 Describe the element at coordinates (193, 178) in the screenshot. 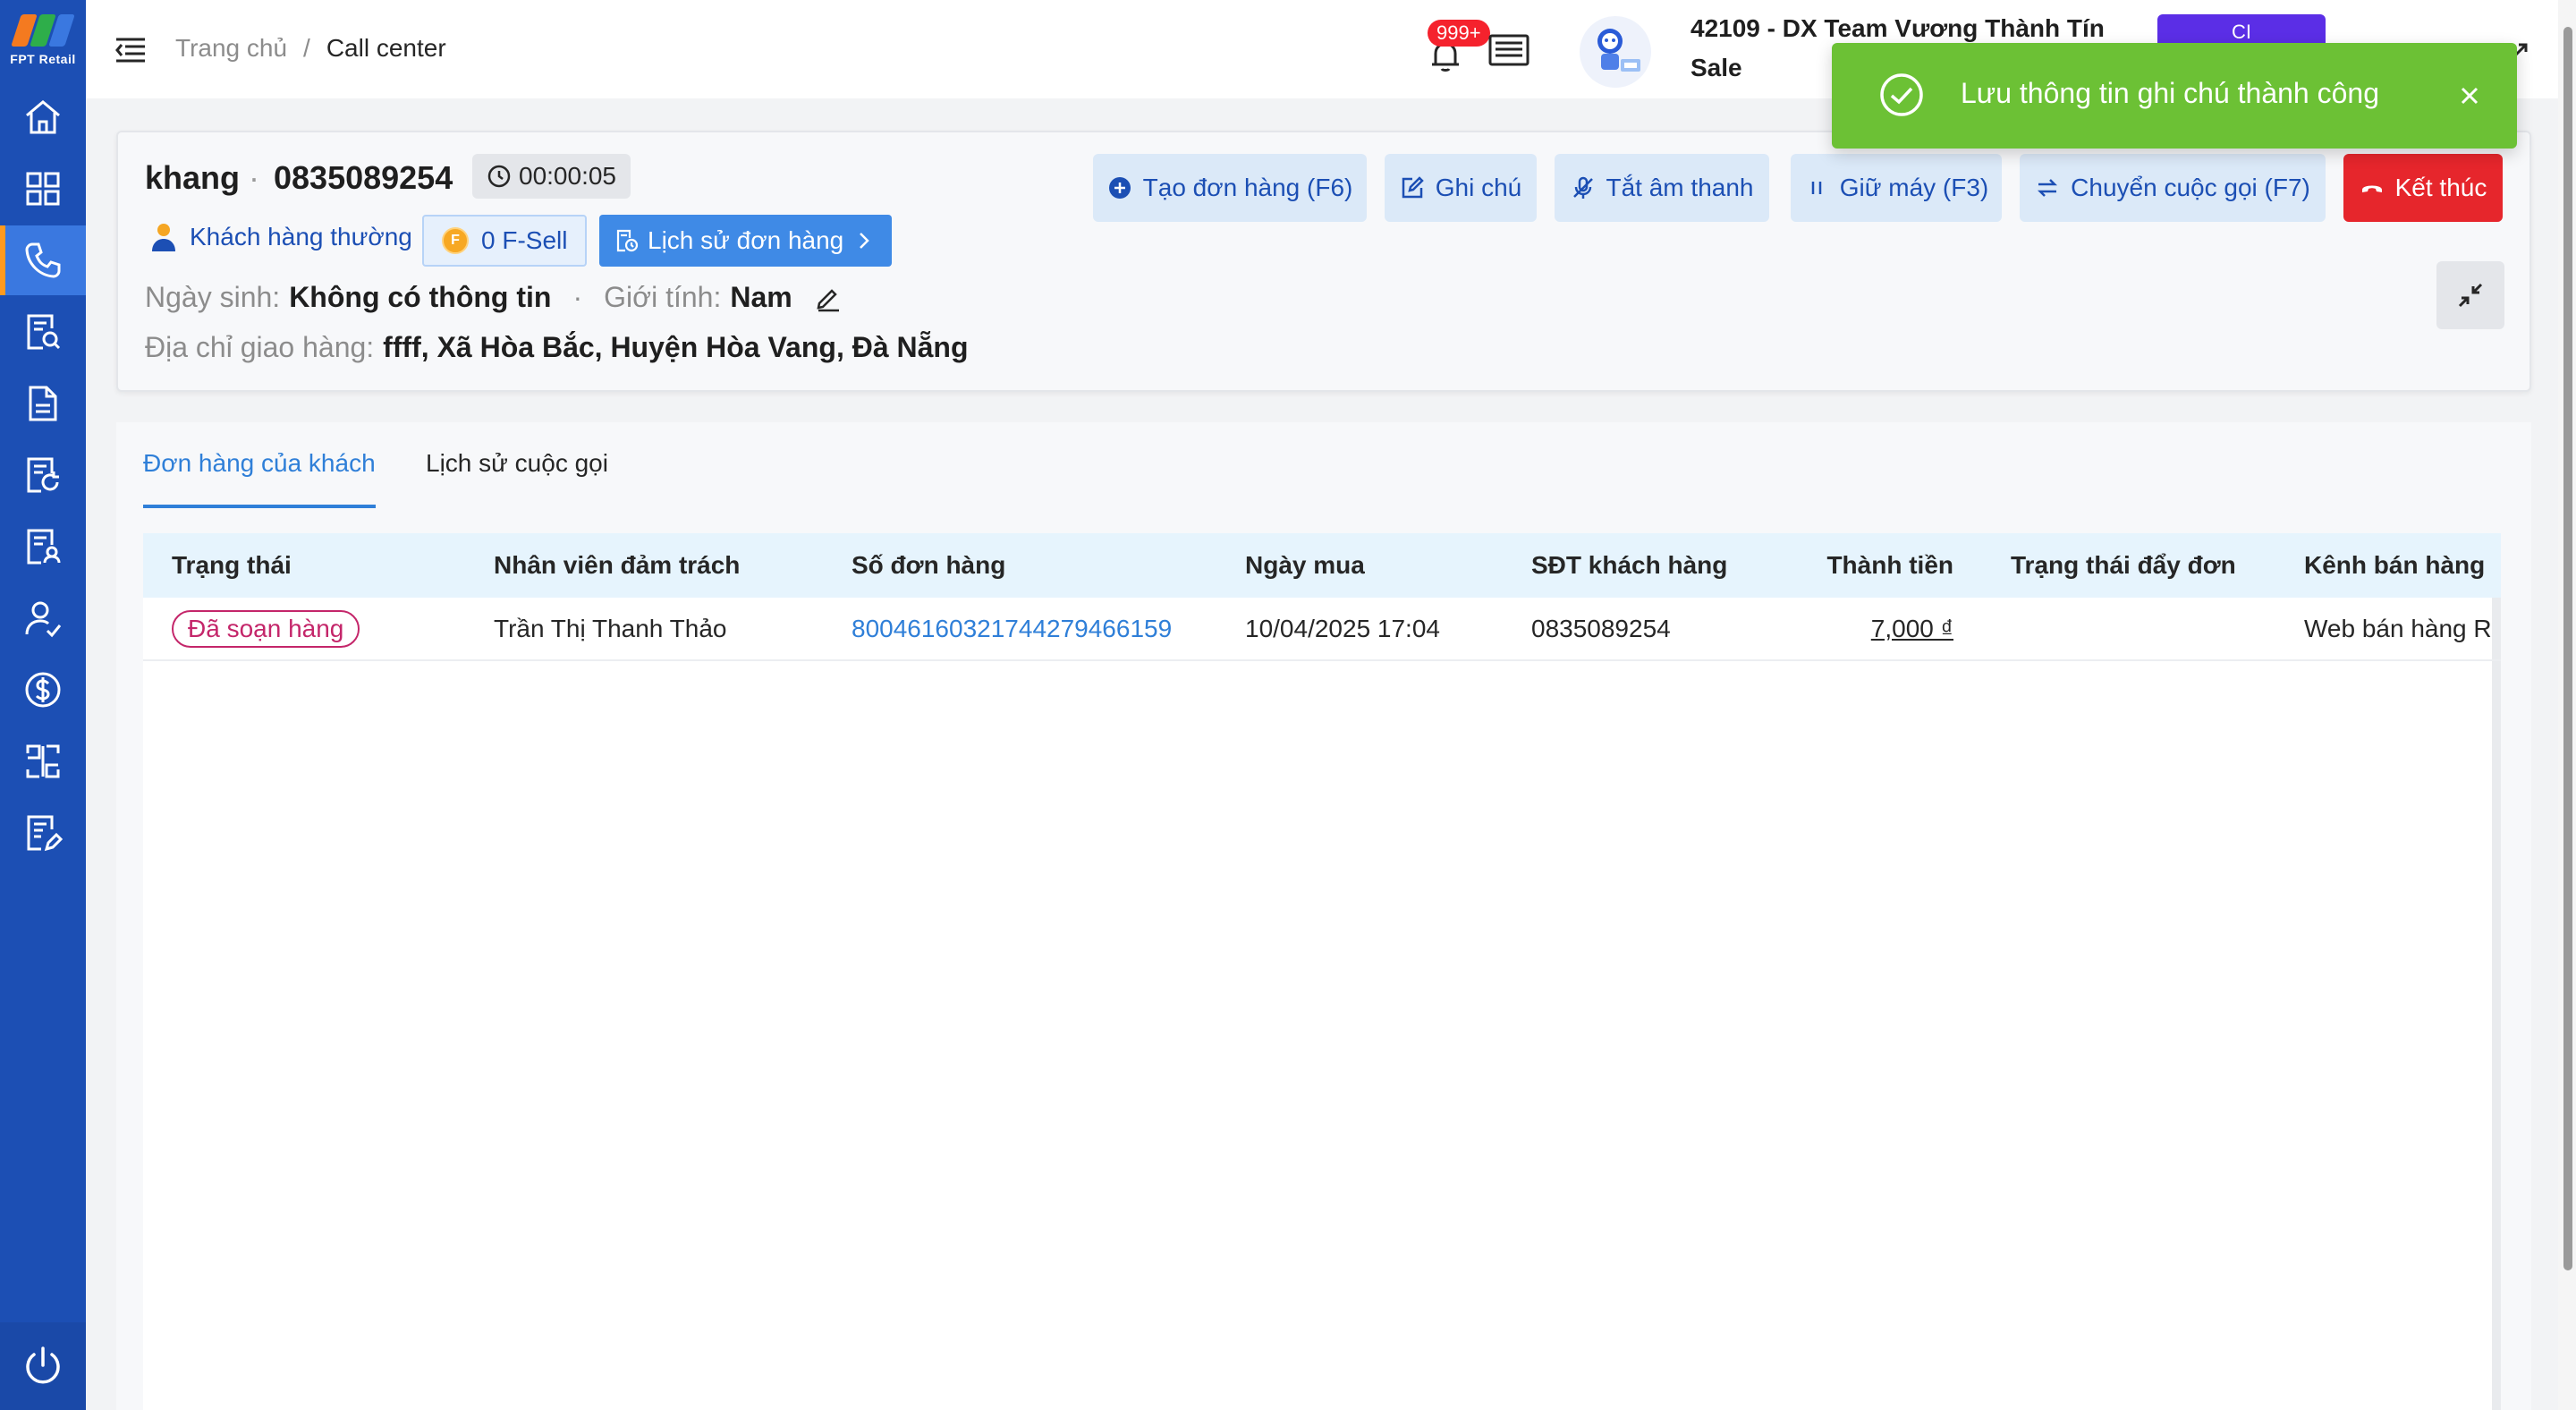

I see `customer-name: khang` at that location.